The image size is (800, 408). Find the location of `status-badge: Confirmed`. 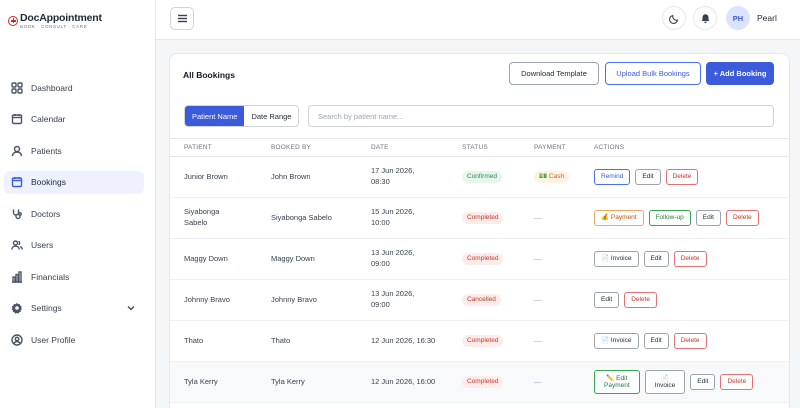

status-badge: Confirmed is located at coordinates (482, 177).